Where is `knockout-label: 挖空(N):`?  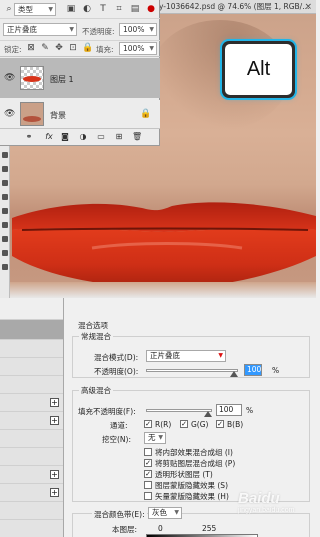 knockout-label: 挖空(N): is located at coordinates (116, 439).